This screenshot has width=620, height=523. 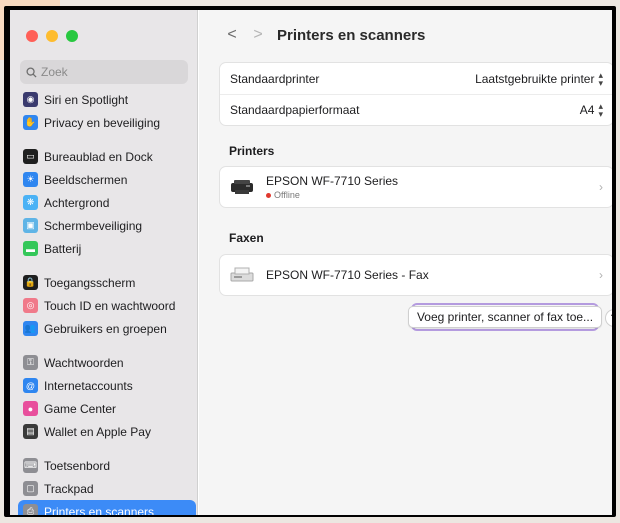 I want to click on default-printer-value: Laatstgebruikte printer, so click(x=535, y=78).